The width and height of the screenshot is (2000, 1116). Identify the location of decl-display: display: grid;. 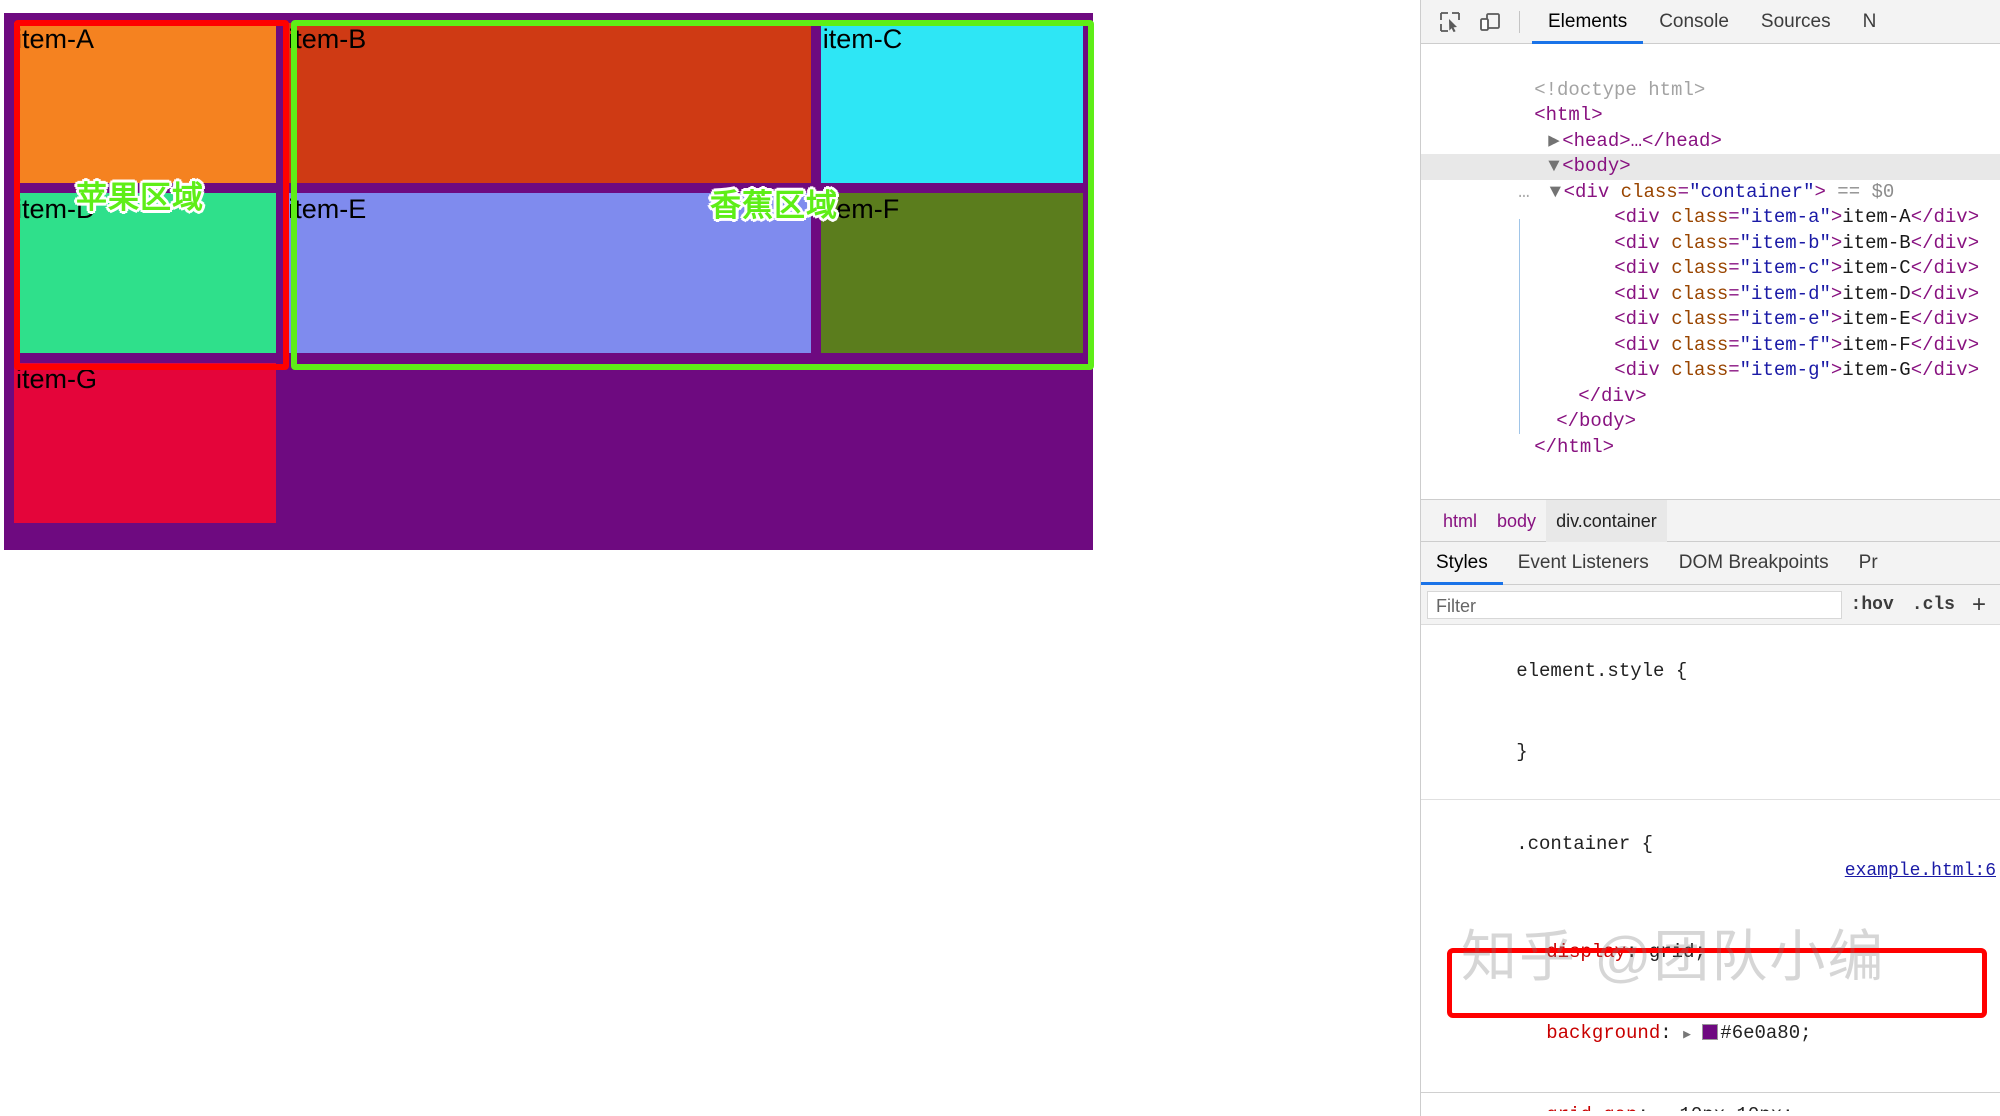
(1710, 952).